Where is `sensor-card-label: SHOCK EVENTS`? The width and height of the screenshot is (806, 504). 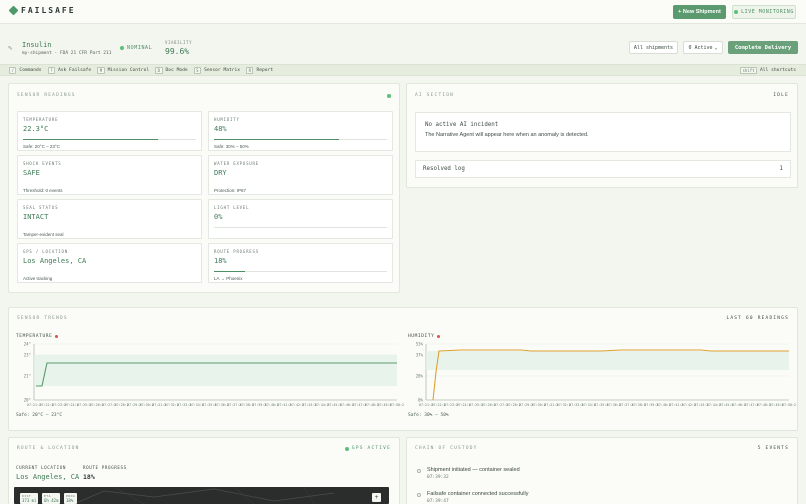 sensor-card-label: SHOCK EVENTS is located at coordinates (42, 163).